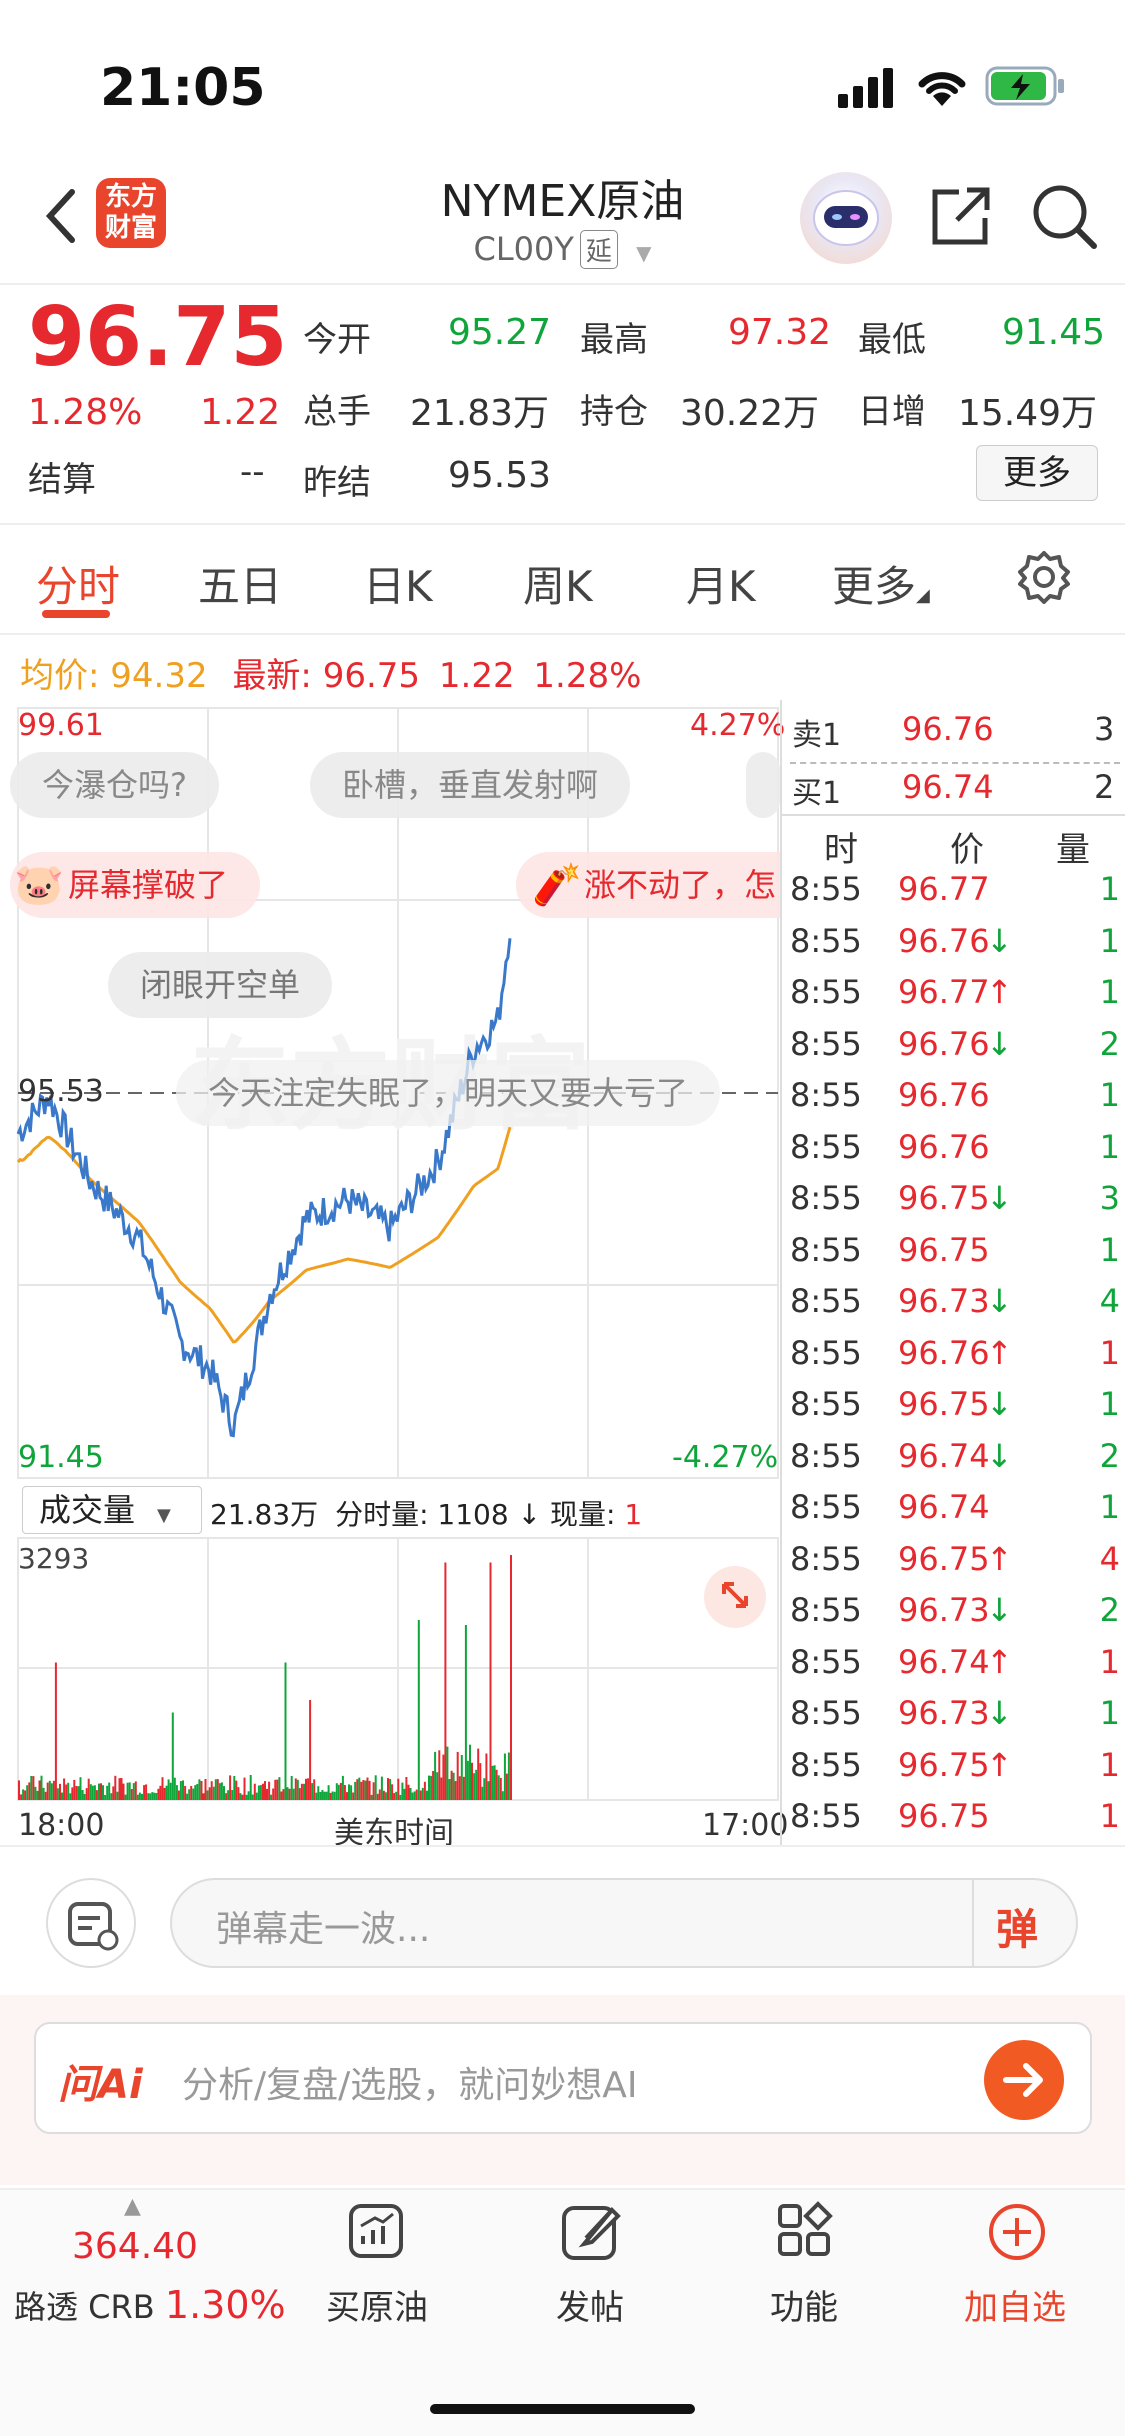 The image size is (1125, 2436). What do you see at coordinates (944, 1455) in the screenshot?
I see `tick-price: 96.74` at bounding box center [944, 1455].